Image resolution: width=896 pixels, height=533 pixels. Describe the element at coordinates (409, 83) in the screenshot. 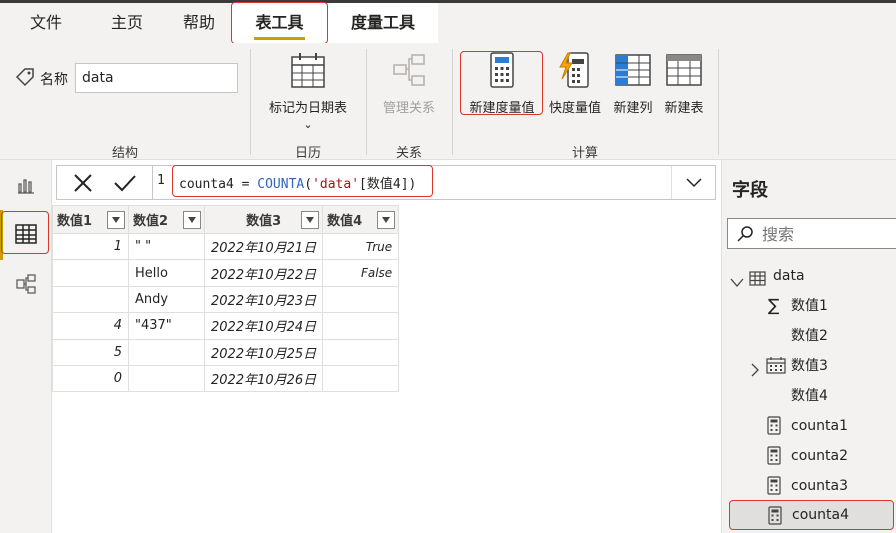

I see `manage-relationships-button: 管理关系` at that location.